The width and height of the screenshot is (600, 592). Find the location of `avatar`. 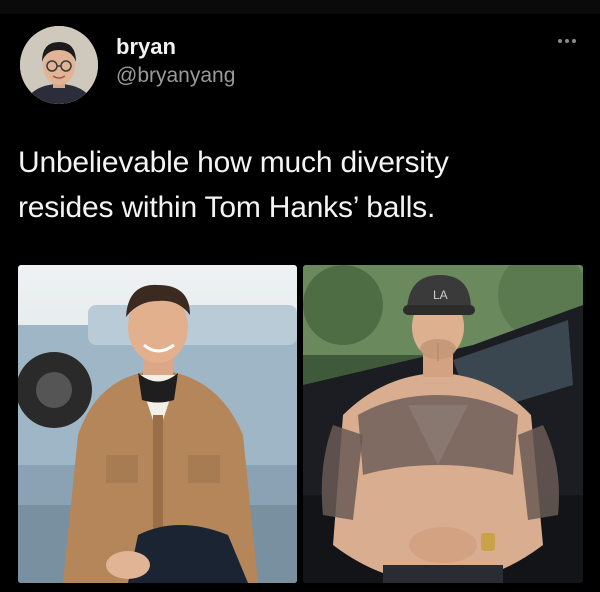

avatar is located at coordinates (59, 65).